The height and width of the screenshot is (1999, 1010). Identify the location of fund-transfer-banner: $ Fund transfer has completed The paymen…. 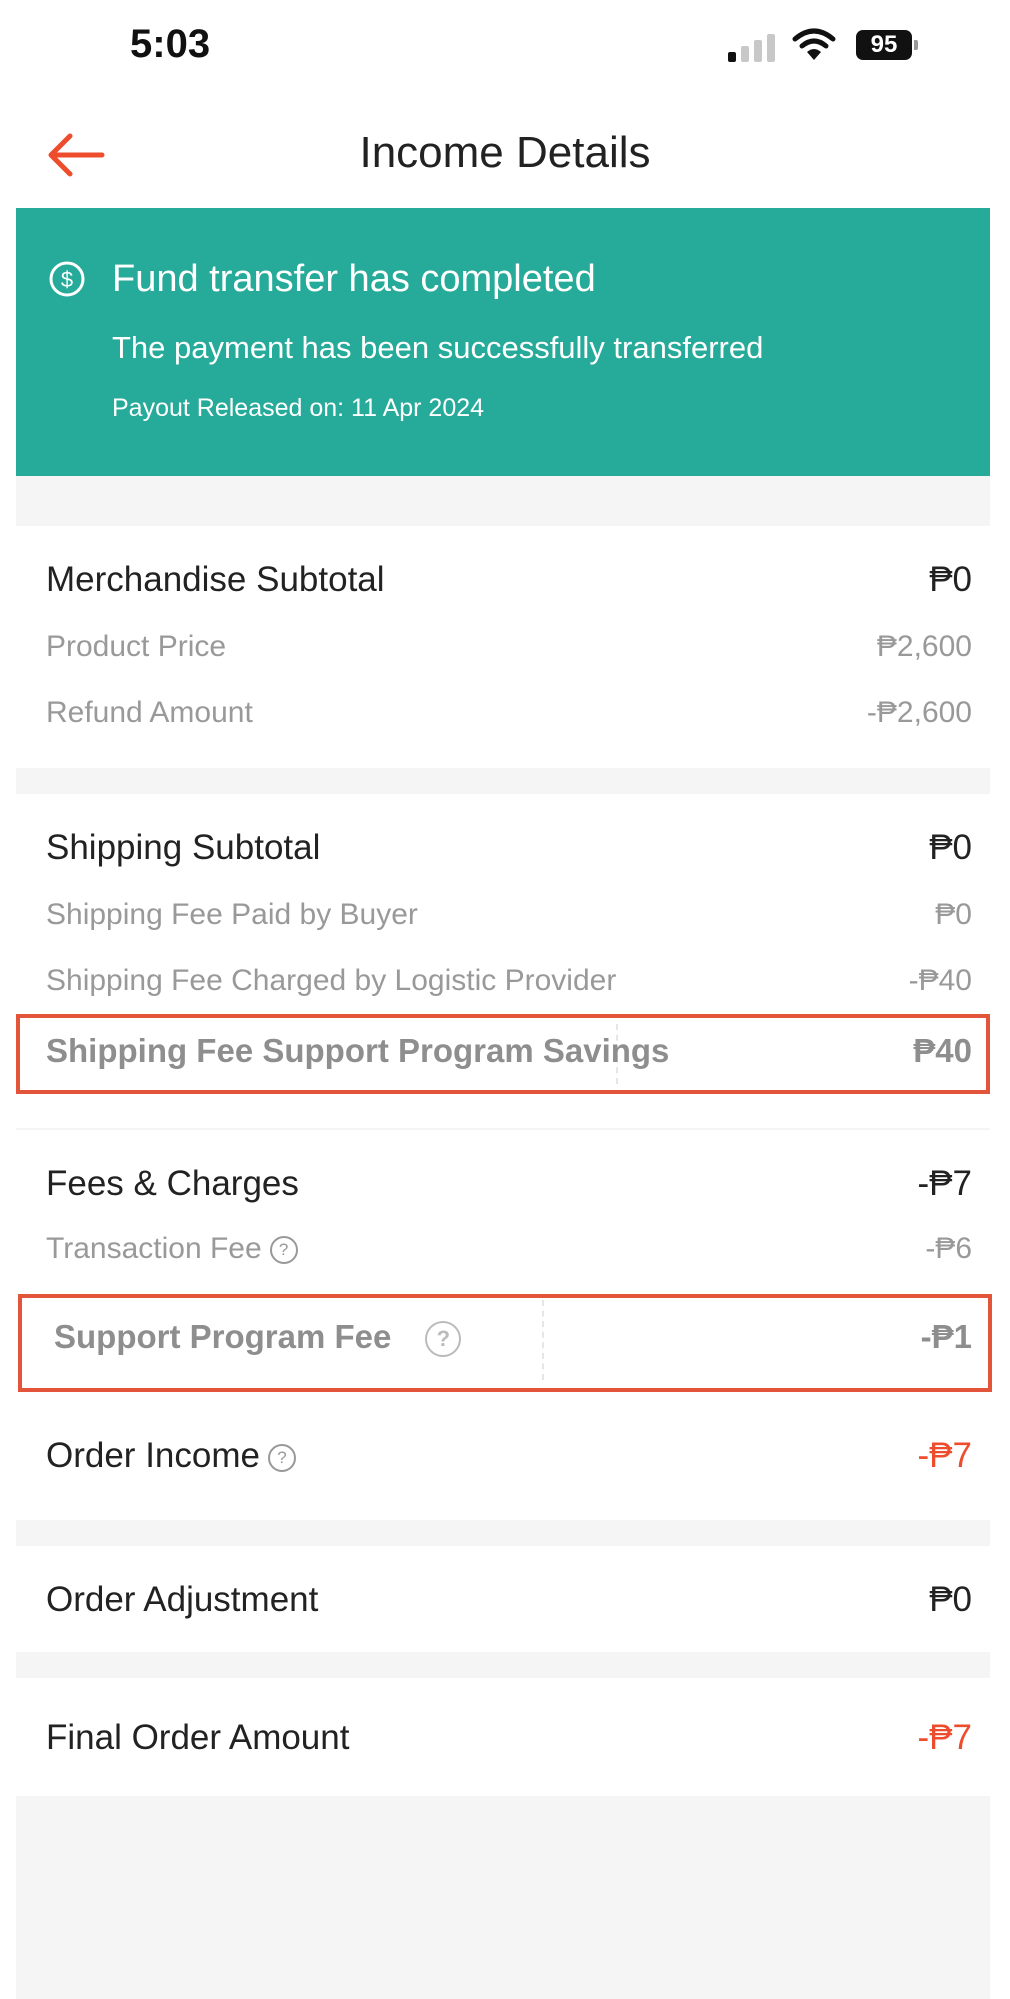
(503, 342).